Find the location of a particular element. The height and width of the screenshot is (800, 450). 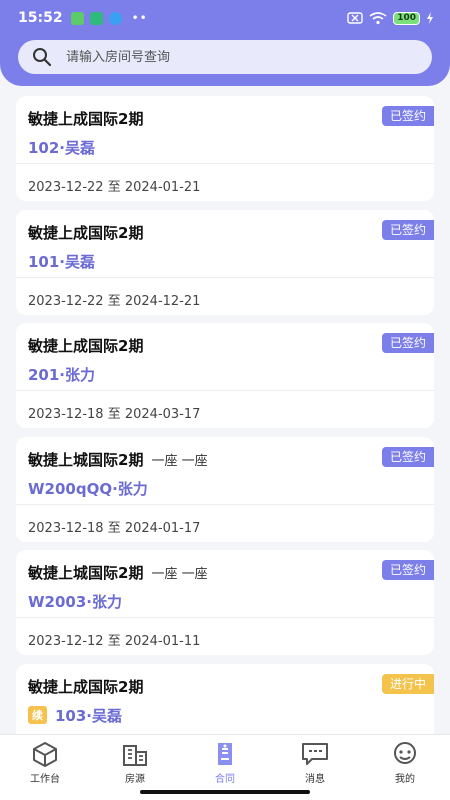

search-icon is located at coordinates (42, 57).